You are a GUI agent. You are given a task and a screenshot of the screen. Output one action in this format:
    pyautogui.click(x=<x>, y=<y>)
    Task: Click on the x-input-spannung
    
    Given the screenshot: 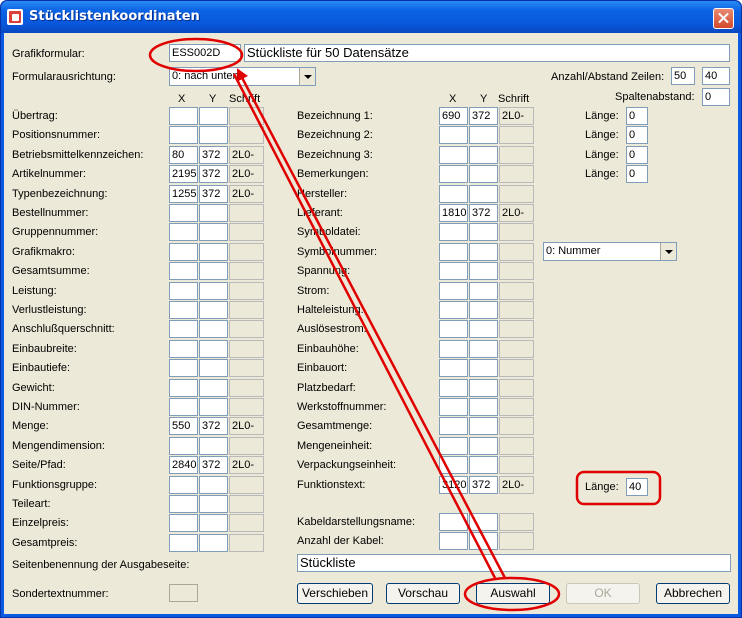 What is the action you would take?
    pyautogui.click(x=453, y=271)
    